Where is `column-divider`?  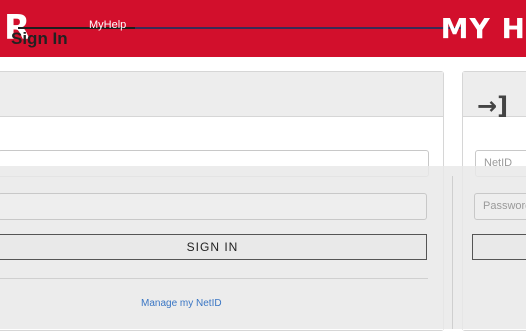
column-divider is located at coordinates (452, 252).